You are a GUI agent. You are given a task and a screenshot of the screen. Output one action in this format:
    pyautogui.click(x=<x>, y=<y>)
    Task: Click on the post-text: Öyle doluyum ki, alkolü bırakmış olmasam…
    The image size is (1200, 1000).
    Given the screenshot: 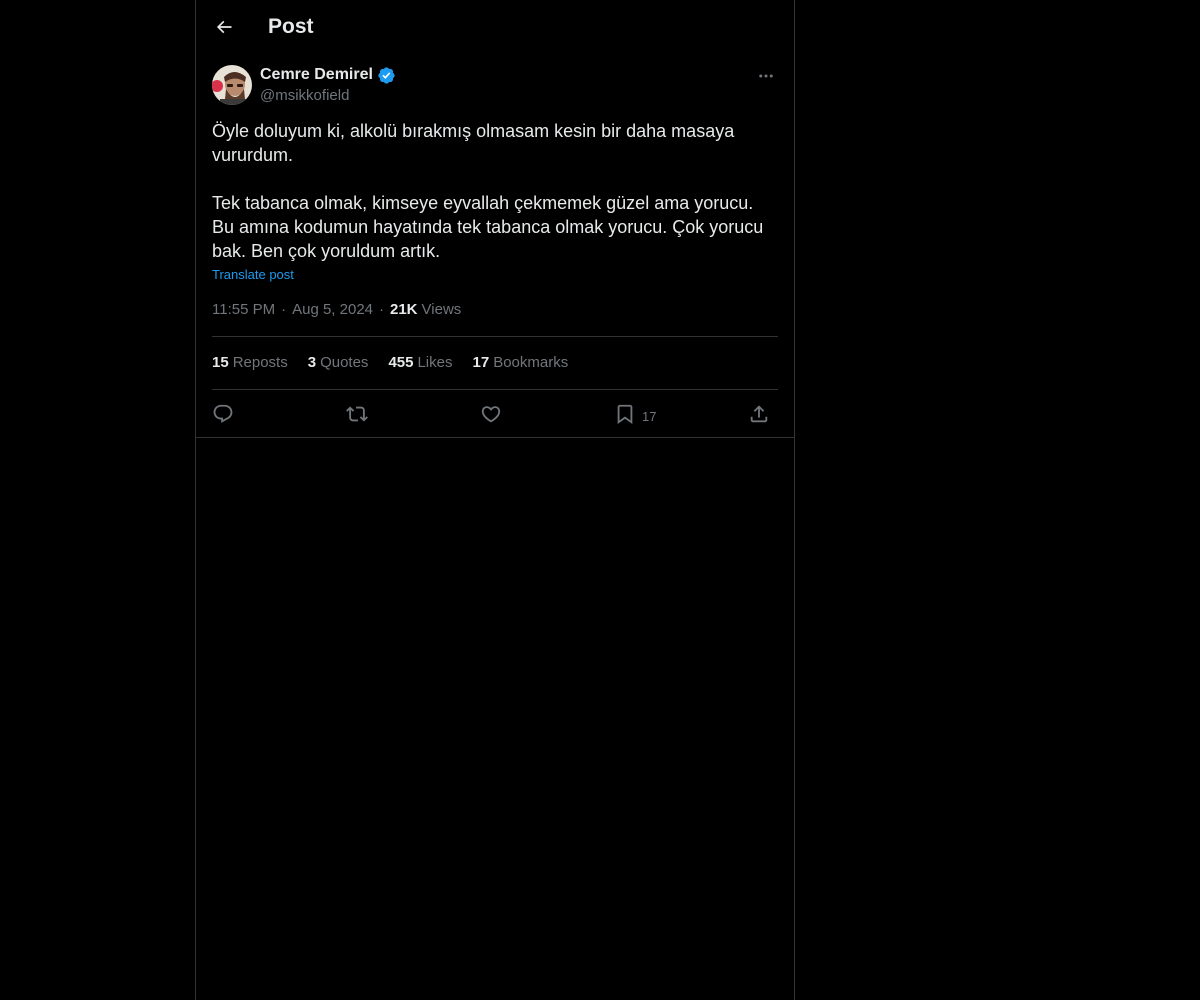 What is the action you would take?
    pyautogui.click(x=488, y=191)
    